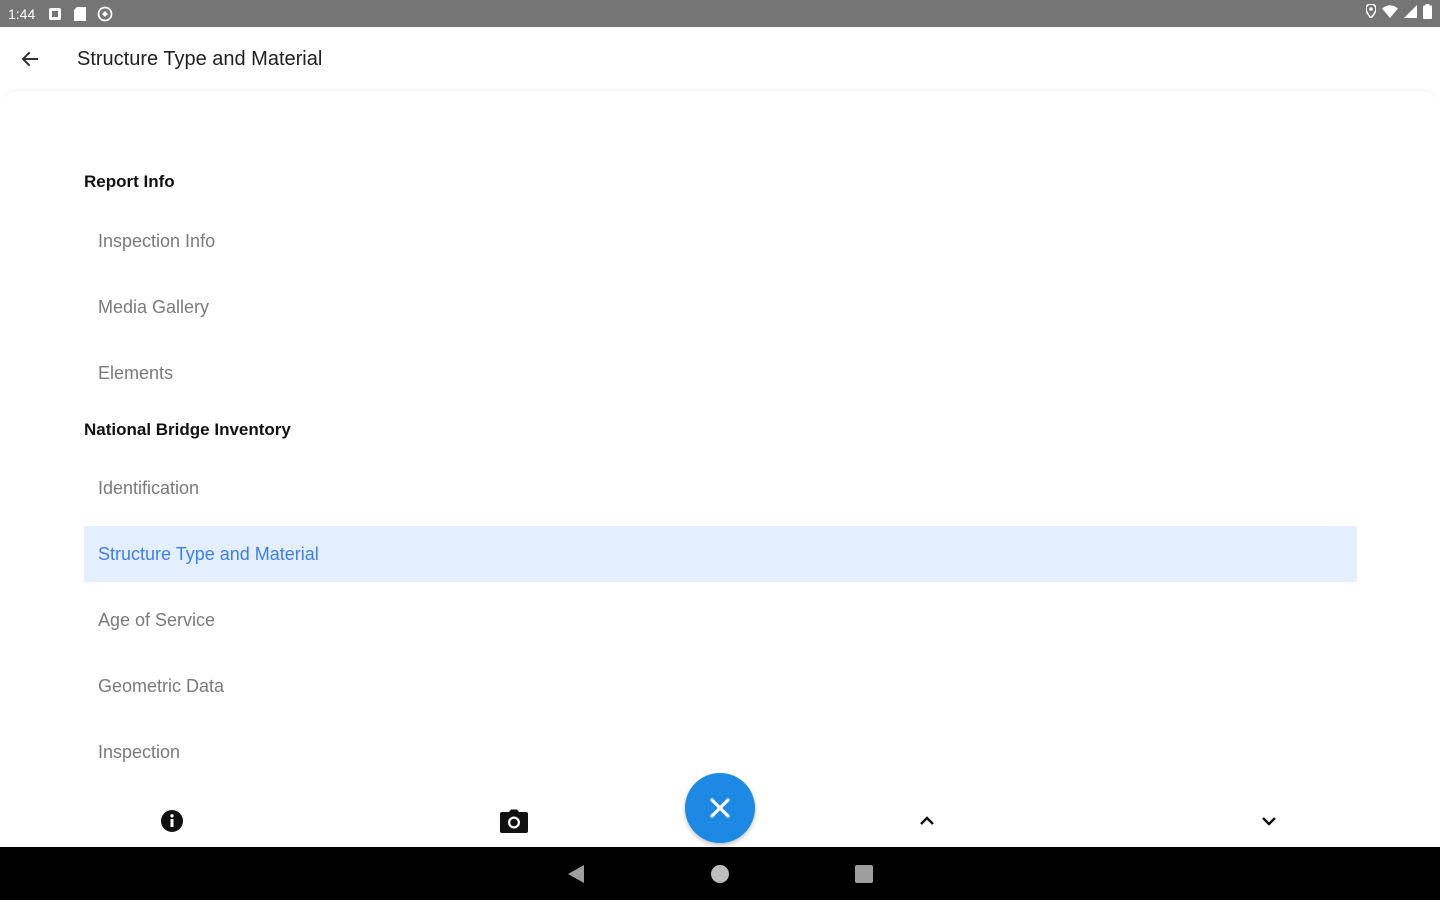 This screenshot has width=1440, height=900. What do you see at coordinates (105, 14) in the screenshot?
I see `sync-icon` at bounding box center [105, 14].